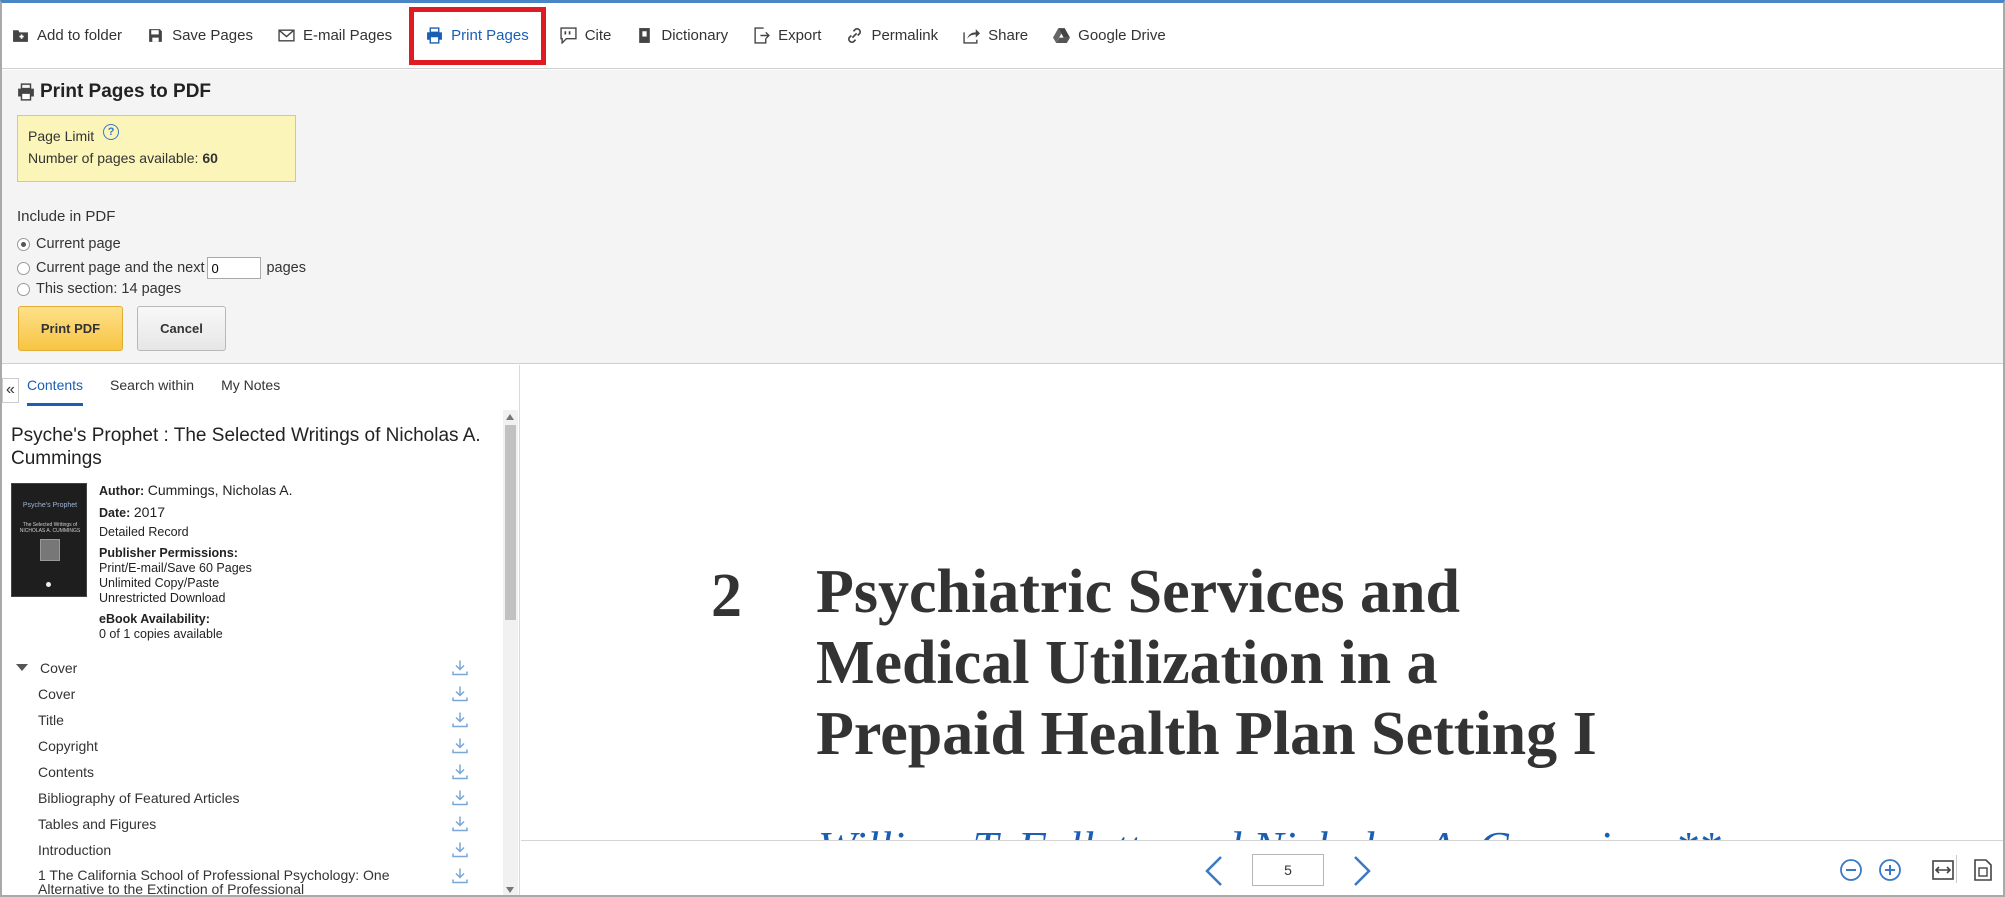  What do you see at coordinates (1943, 870) in the screenshot?
I see `fit-width-icon` at bounding box center [1943, 870].